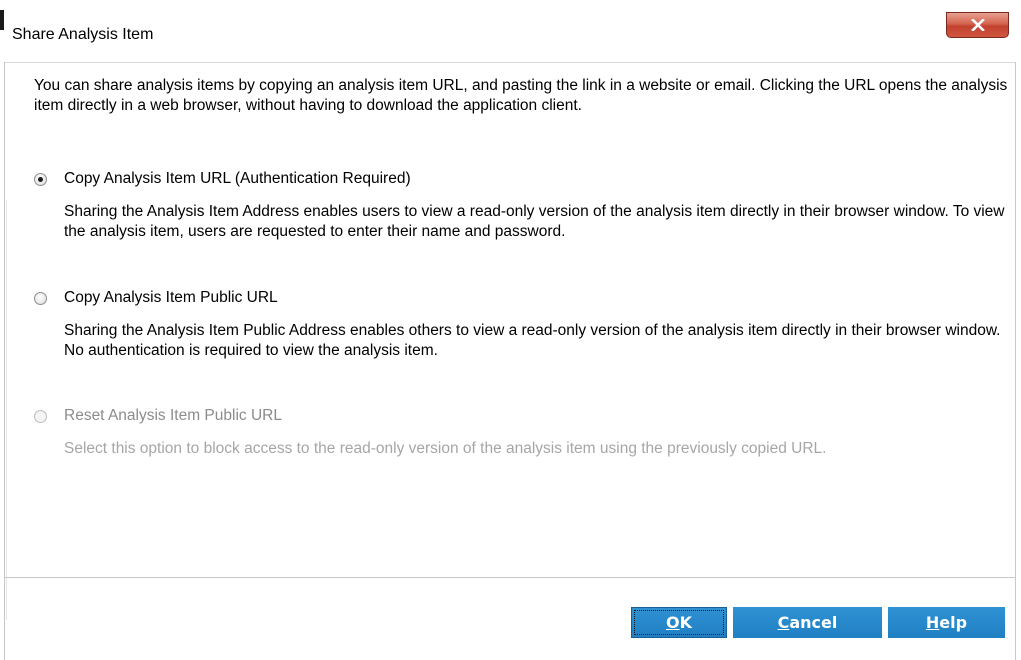 This screenshot has height=660, width=1021. Describe the element at coordinates (4, 361) in the screenshot. I see `left-border` at that location.